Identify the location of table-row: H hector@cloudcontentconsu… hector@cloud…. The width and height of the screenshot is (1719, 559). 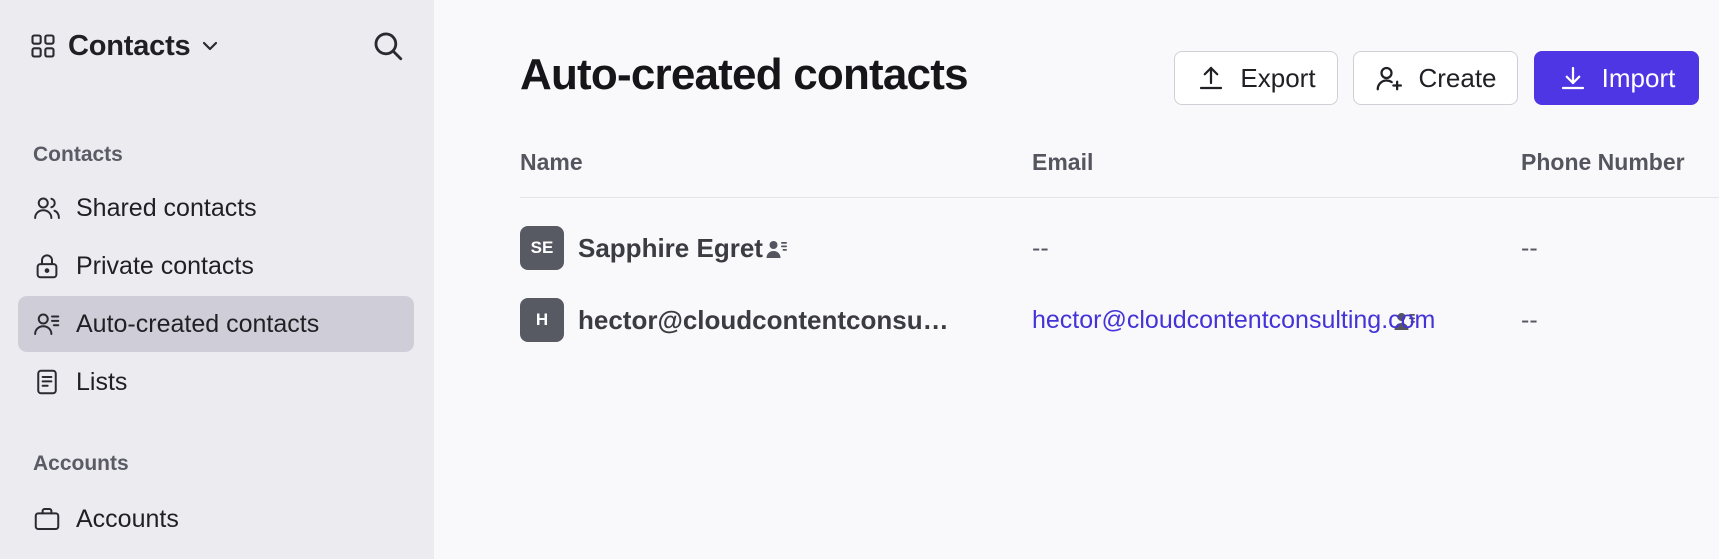
(1119, 320).